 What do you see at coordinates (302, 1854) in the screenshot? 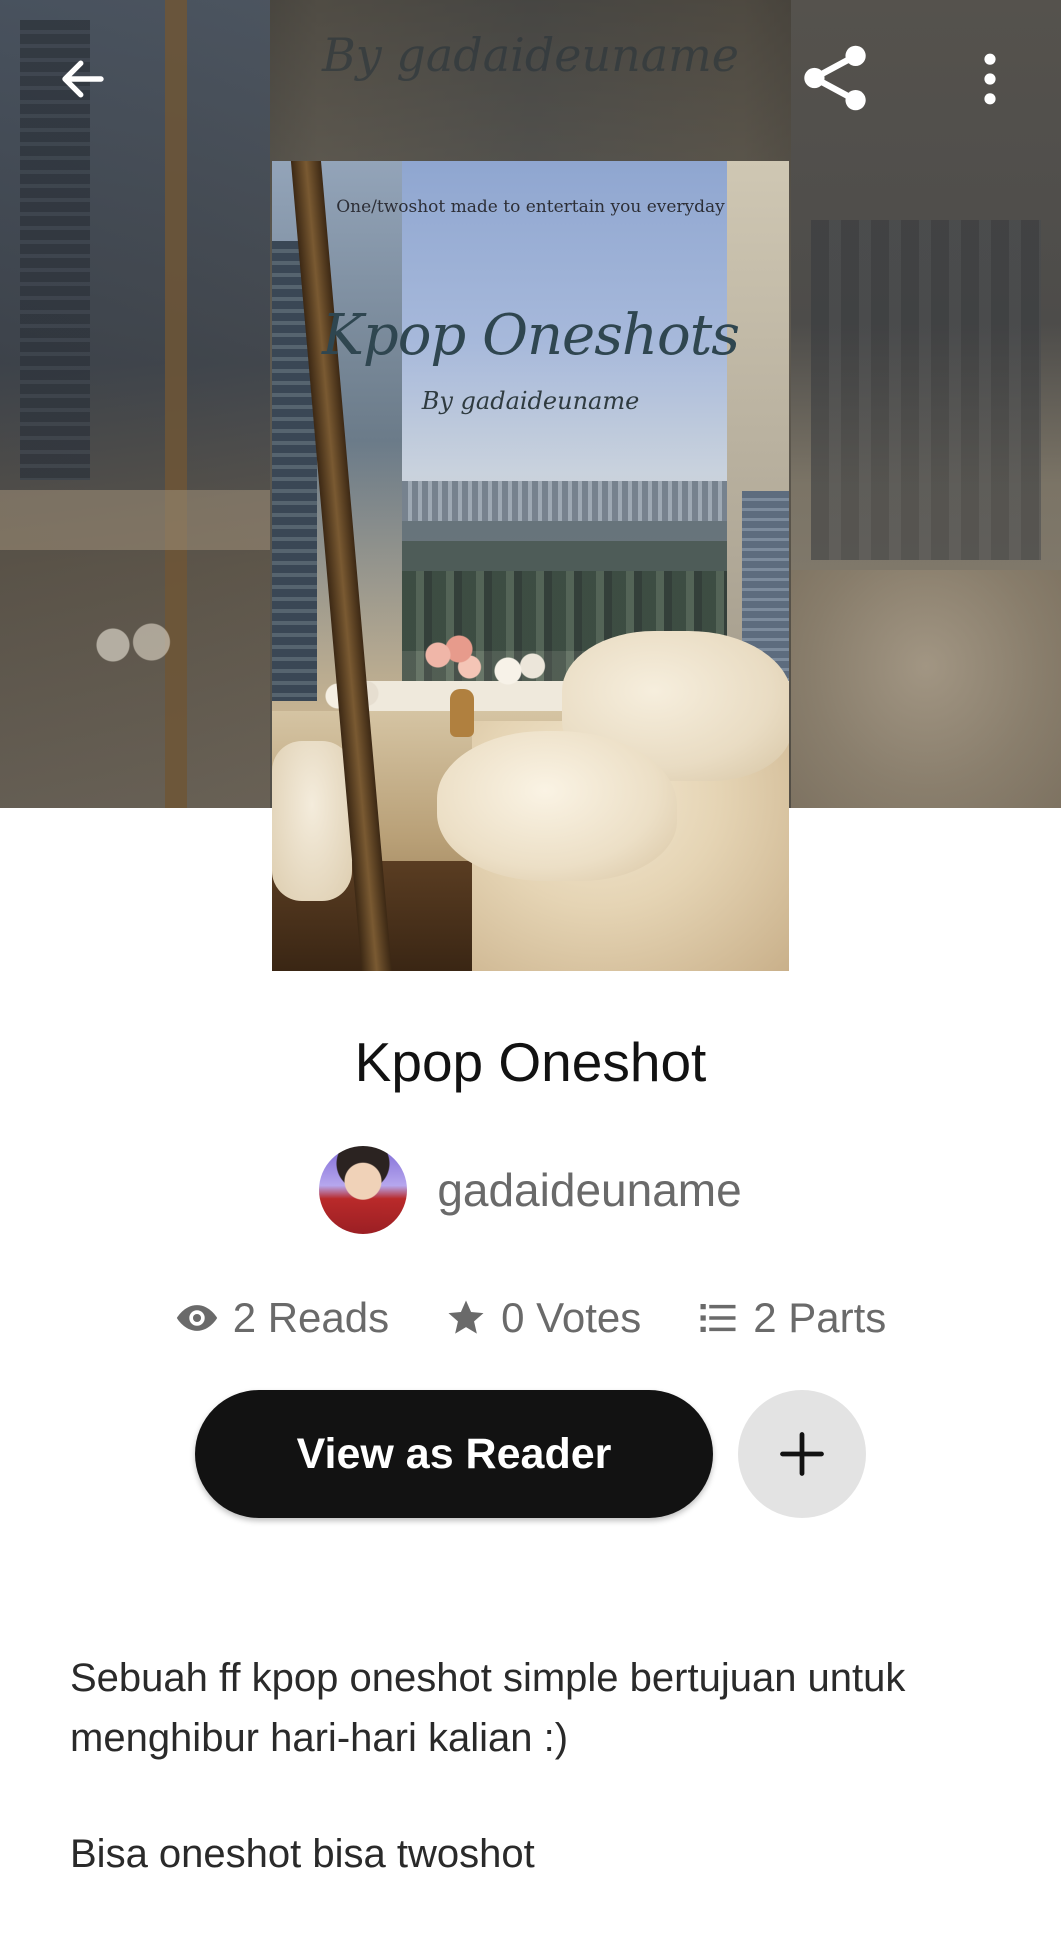
I see `description-paragraph: Bisa oneshot bisa twoshot` at bounding box center [302, 1854].